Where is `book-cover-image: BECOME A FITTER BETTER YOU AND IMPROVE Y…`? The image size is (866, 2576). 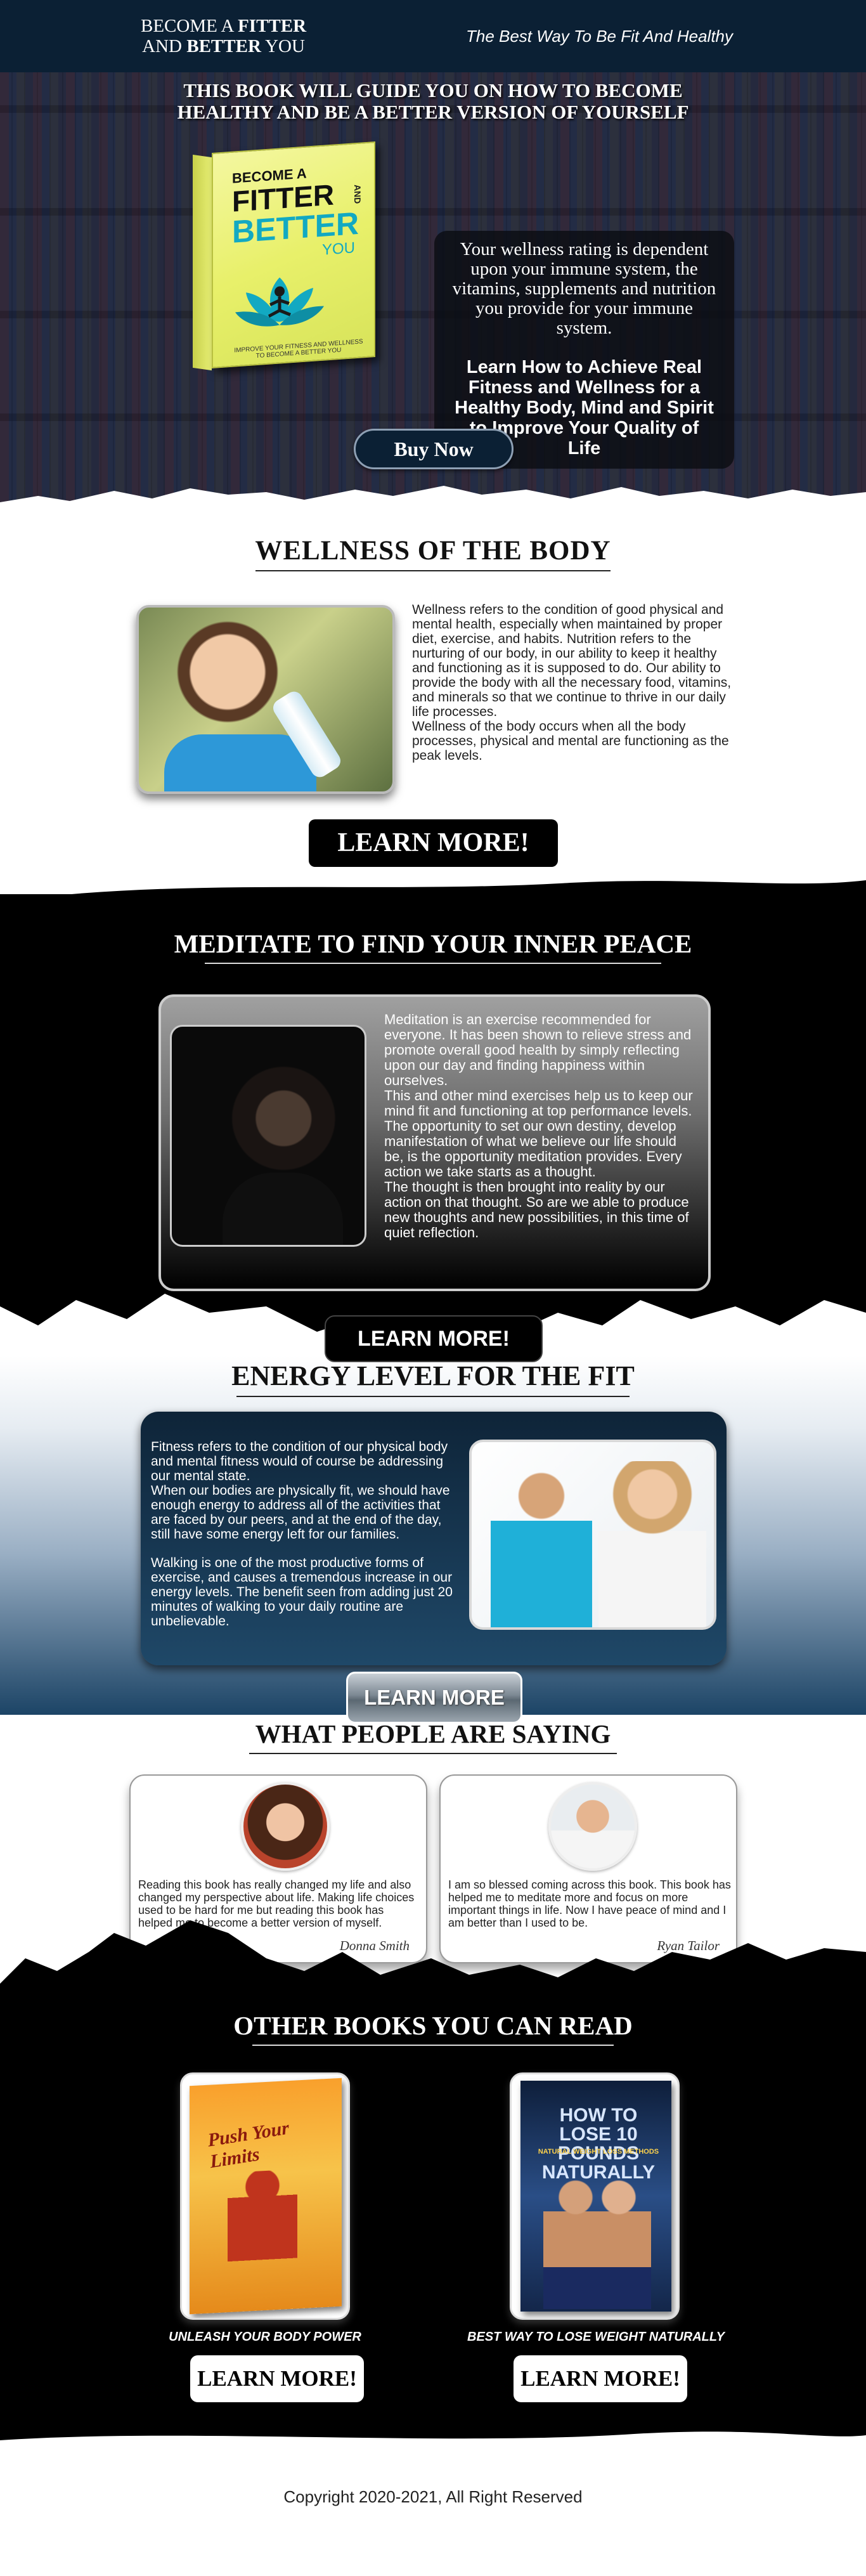
book-cover-image: BECOME A FITTER BETTER YOU AND IMPROVE Y… is located at coordinates (282, 258).